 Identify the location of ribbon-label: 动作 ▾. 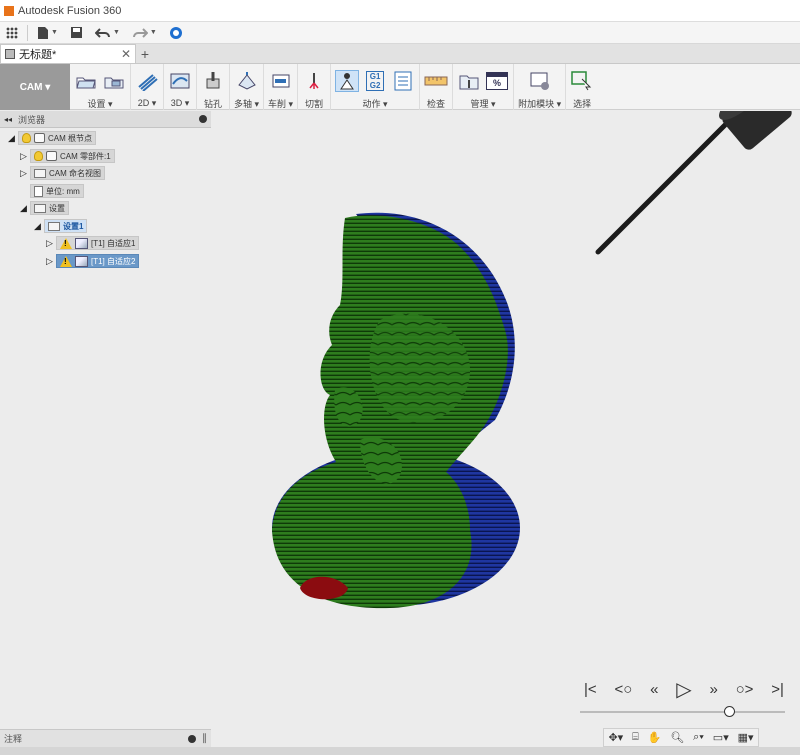
(375, 104).